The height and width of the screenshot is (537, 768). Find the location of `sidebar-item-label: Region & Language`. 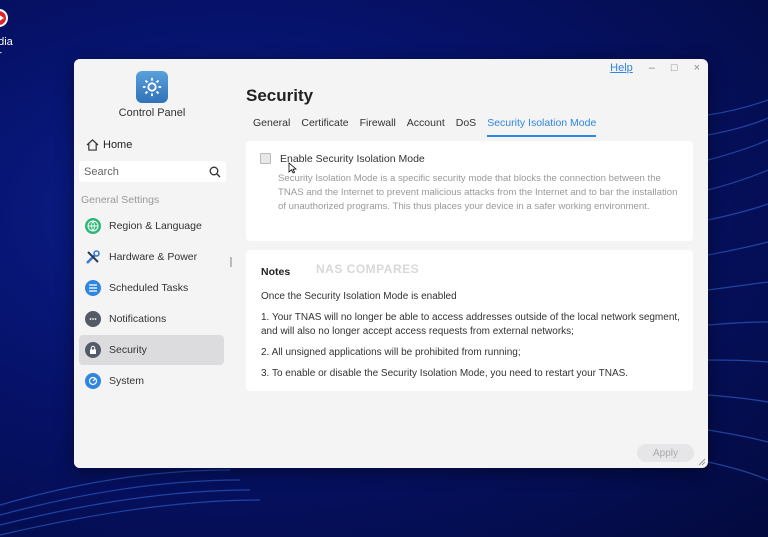

sidebar-item-label: Region & Language is located at coordinates (155, 226).